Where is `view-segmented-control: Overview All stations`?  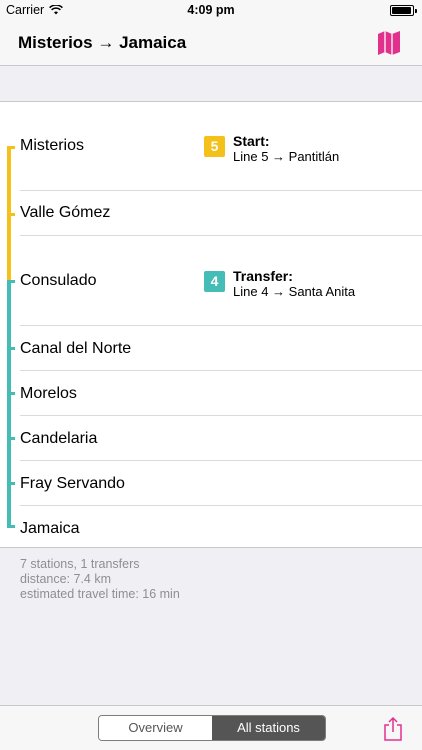 view-segmented-control: Overview All stations is located at coordinates (212, 728).